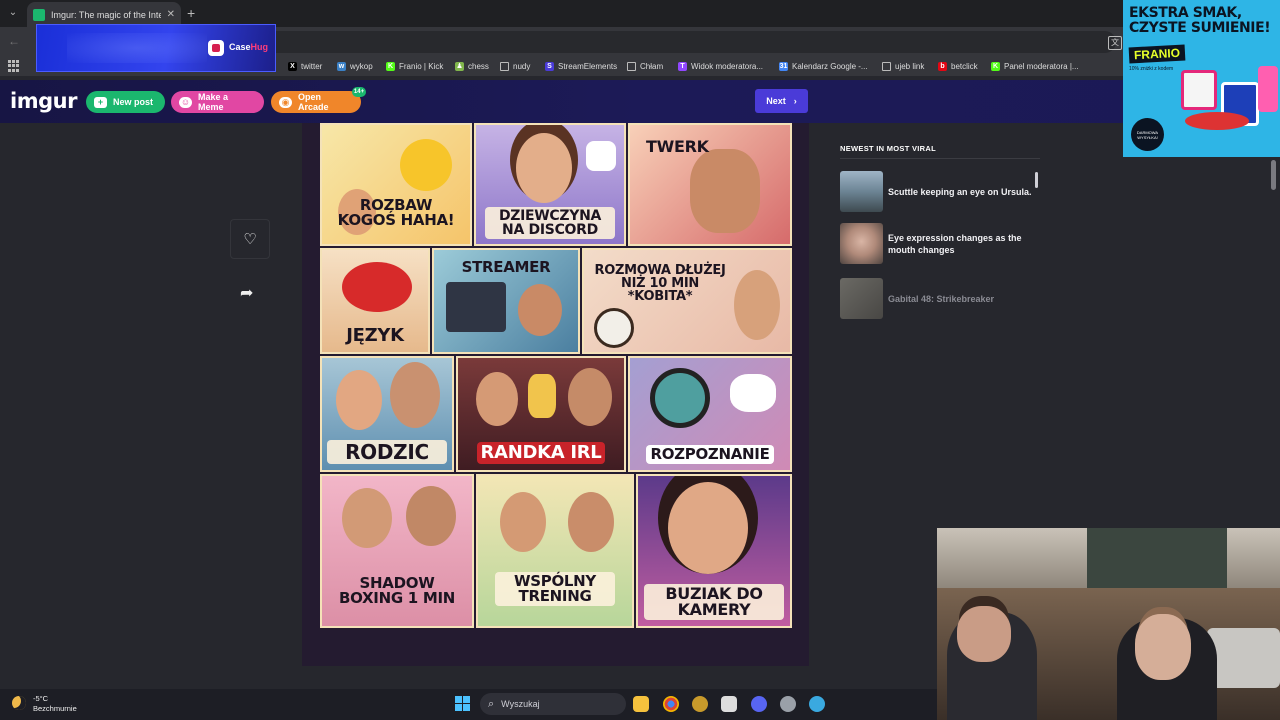 The height and width of the screenshot is (720, 1280). Describe the element at coordinates (1273, 175) in the screenshot. I see `page-scrollbar` at that location.